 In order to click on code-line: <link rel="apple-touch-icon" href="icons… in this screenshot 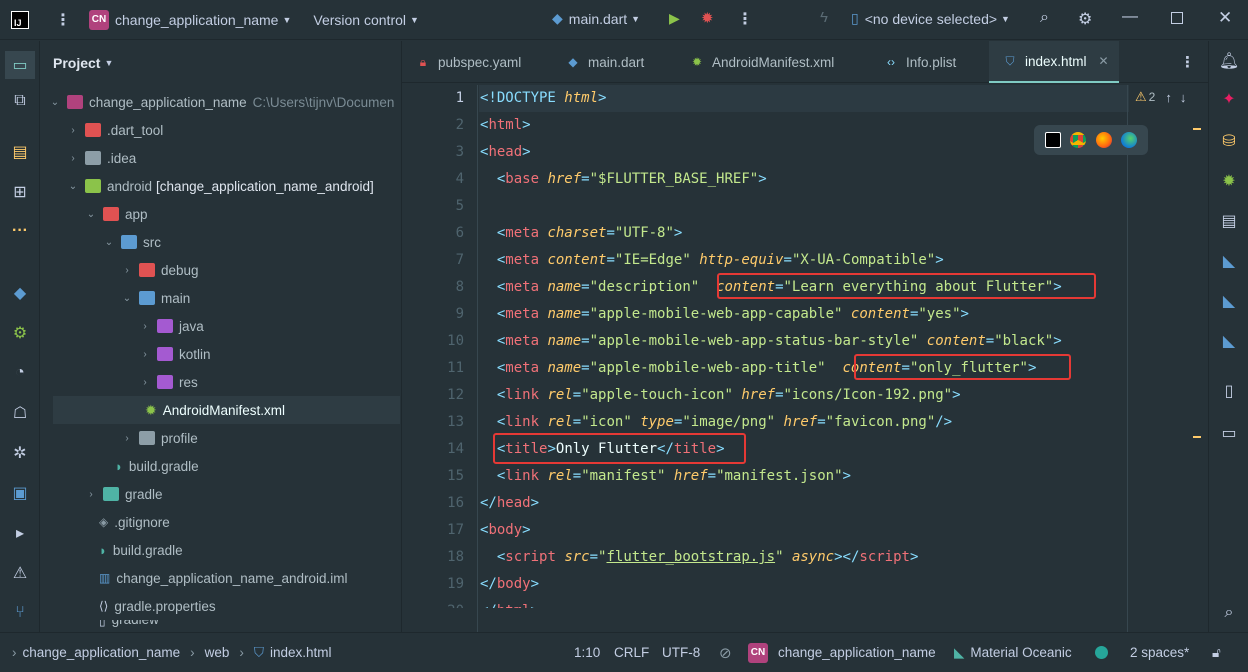, I will do `click(720, 395)`.